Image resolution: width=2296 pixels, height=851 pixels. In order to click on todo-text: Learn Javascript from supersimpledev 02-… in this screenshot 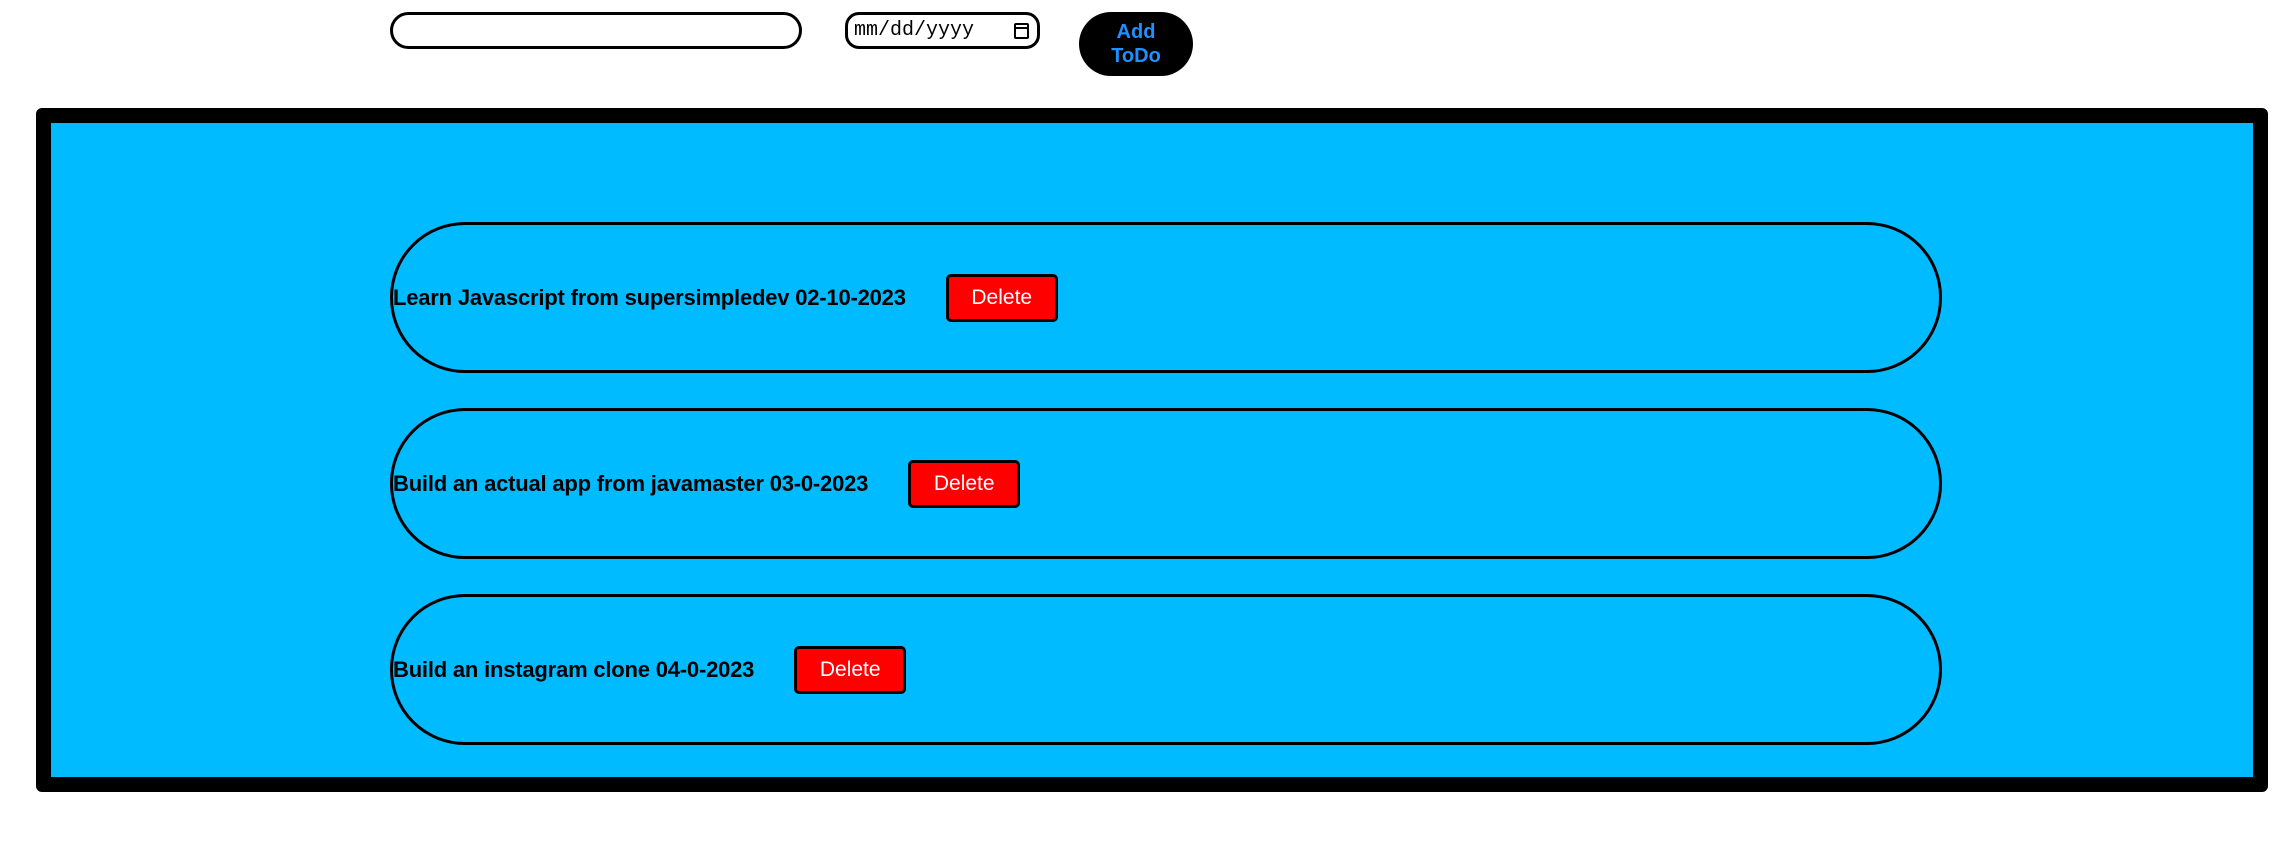, I will do `click(649, 297)`.